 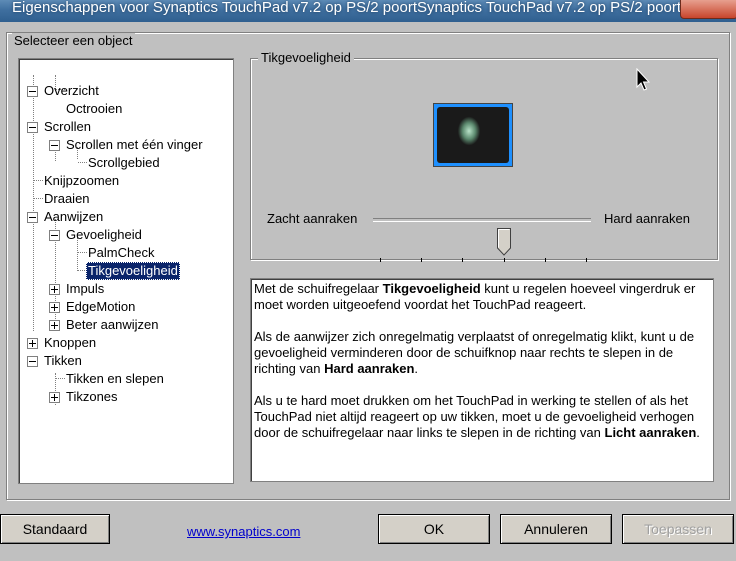 What do you see at coordinates (482, 220) in the screenshot?
I see `slider-track` at bounding box center [482, 220].